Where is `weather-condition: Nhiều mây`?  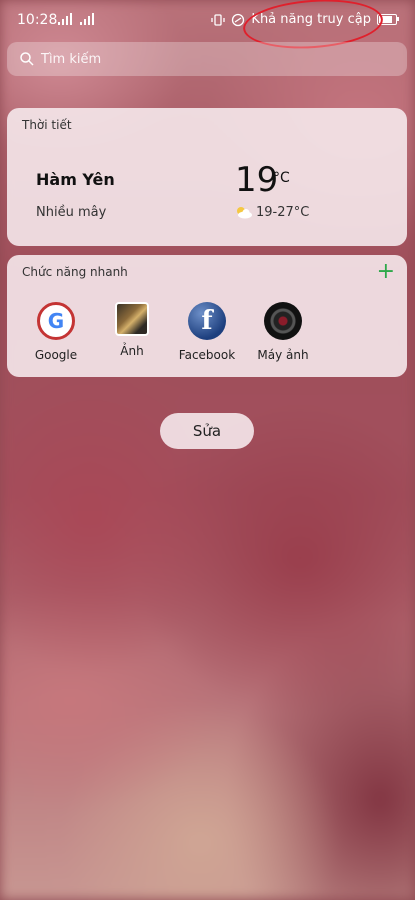 weather-condition: Nhiều mây is located at coordinates (71, 212).